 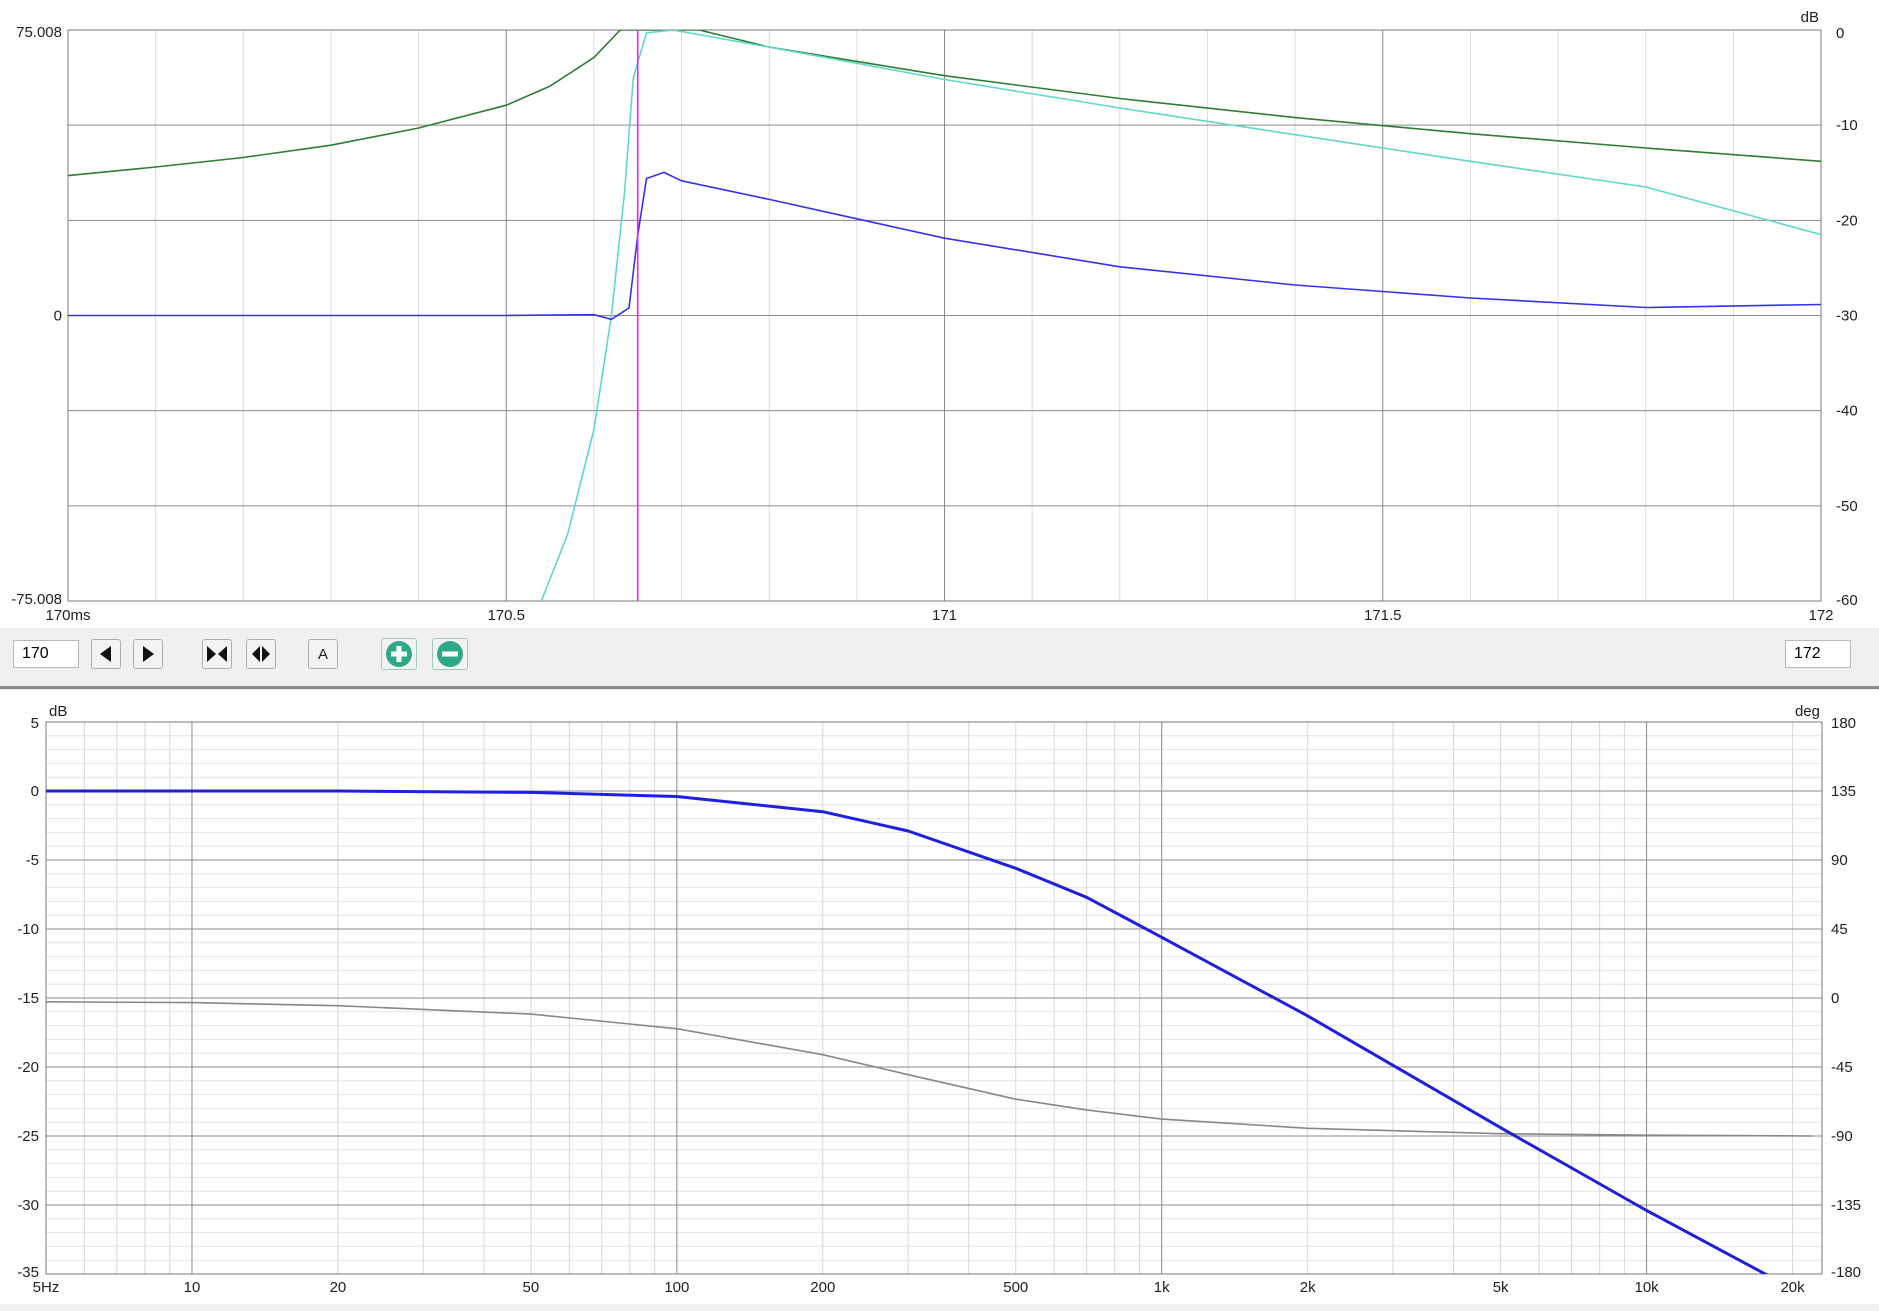 What do you see at coordinates (1847, 411) in the screenshot?
I see `right-axis-tick-label: -40` at bounding box center [1847, 411].